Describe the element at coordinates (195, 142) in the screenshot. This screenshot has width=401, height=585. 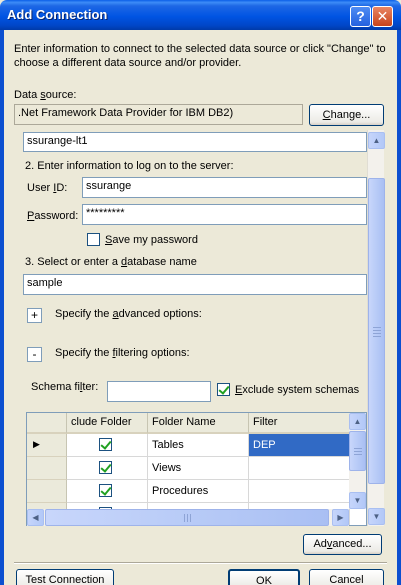
I see `server-name-input: ssurange-lt1` at that location.